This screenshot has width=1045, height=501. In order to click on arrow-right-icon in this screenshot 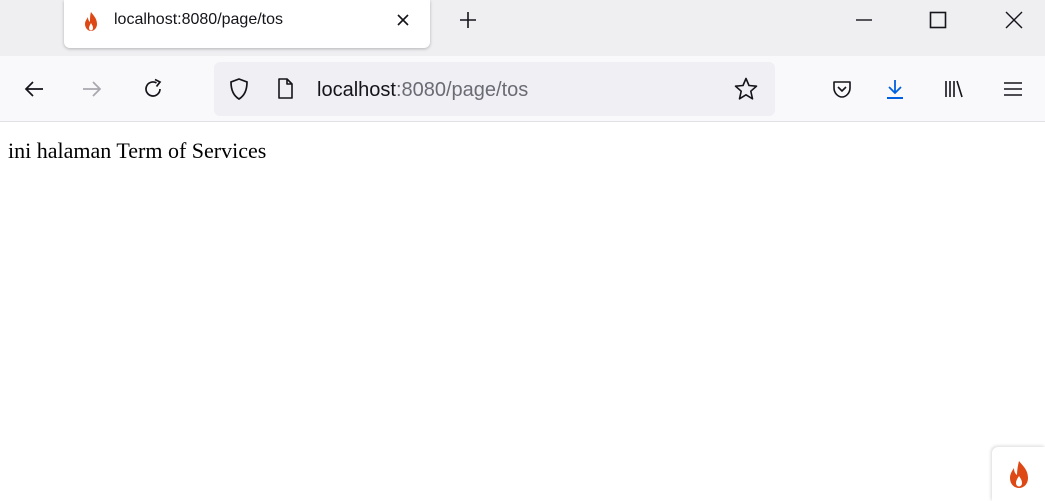, I will do `click(92, 89)`.